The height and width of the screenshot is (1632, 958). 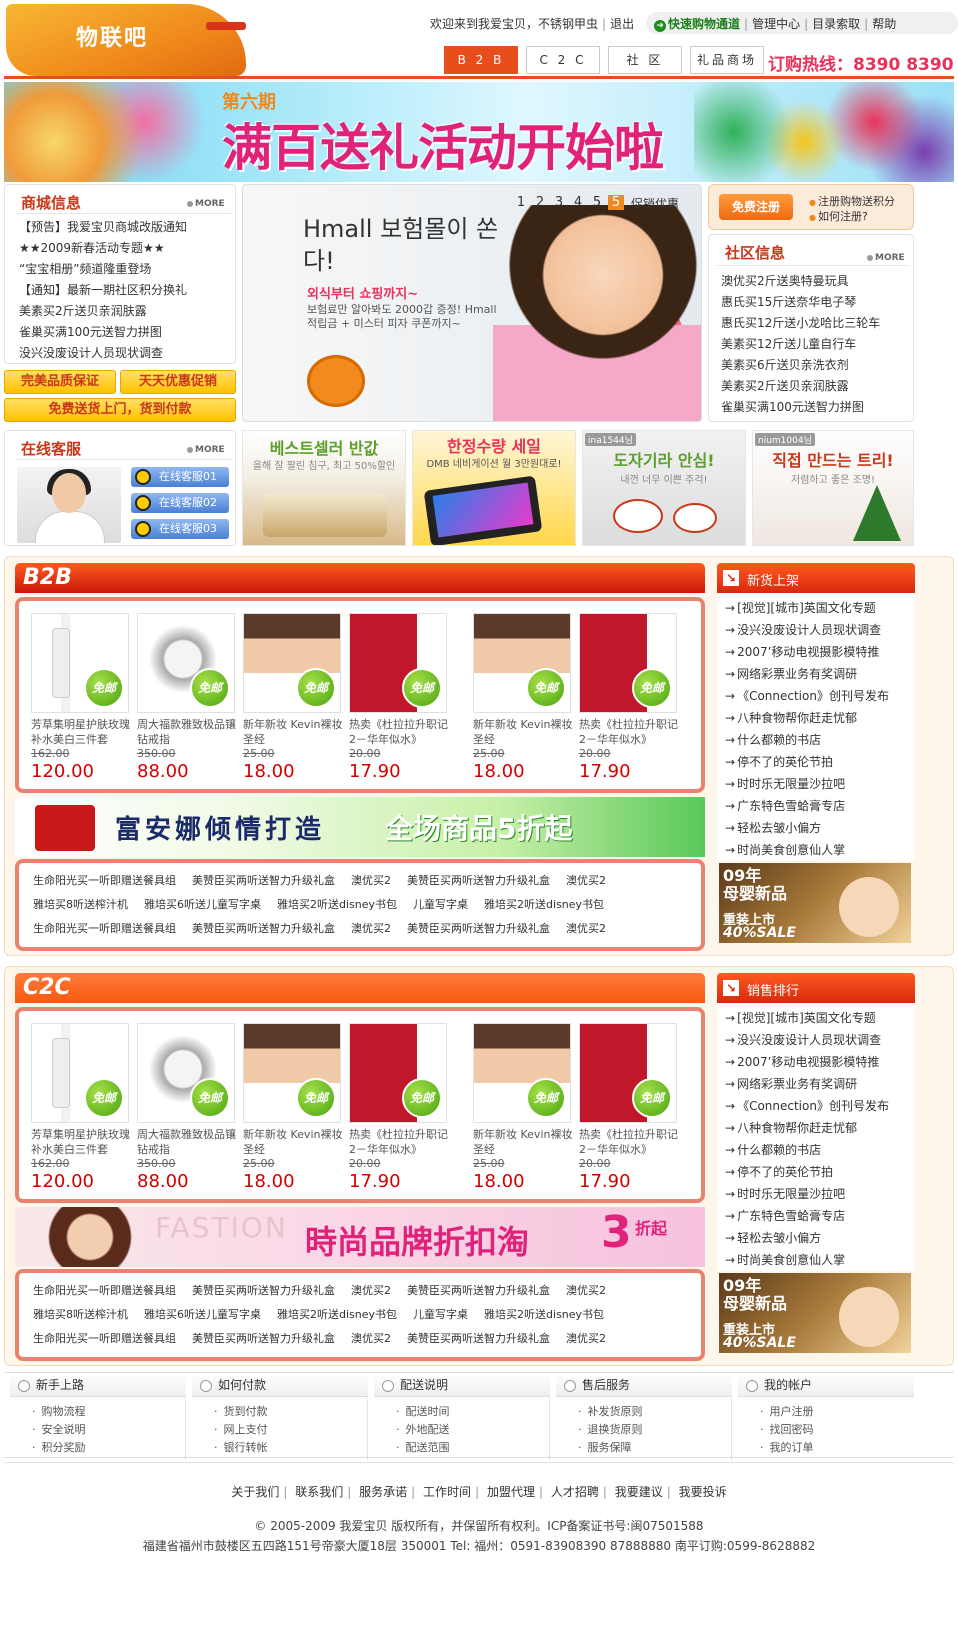 I want to click on baby-products-ad: 09年 母婴新品 重装上市 40%SALE, so click(x=815, y=1313).